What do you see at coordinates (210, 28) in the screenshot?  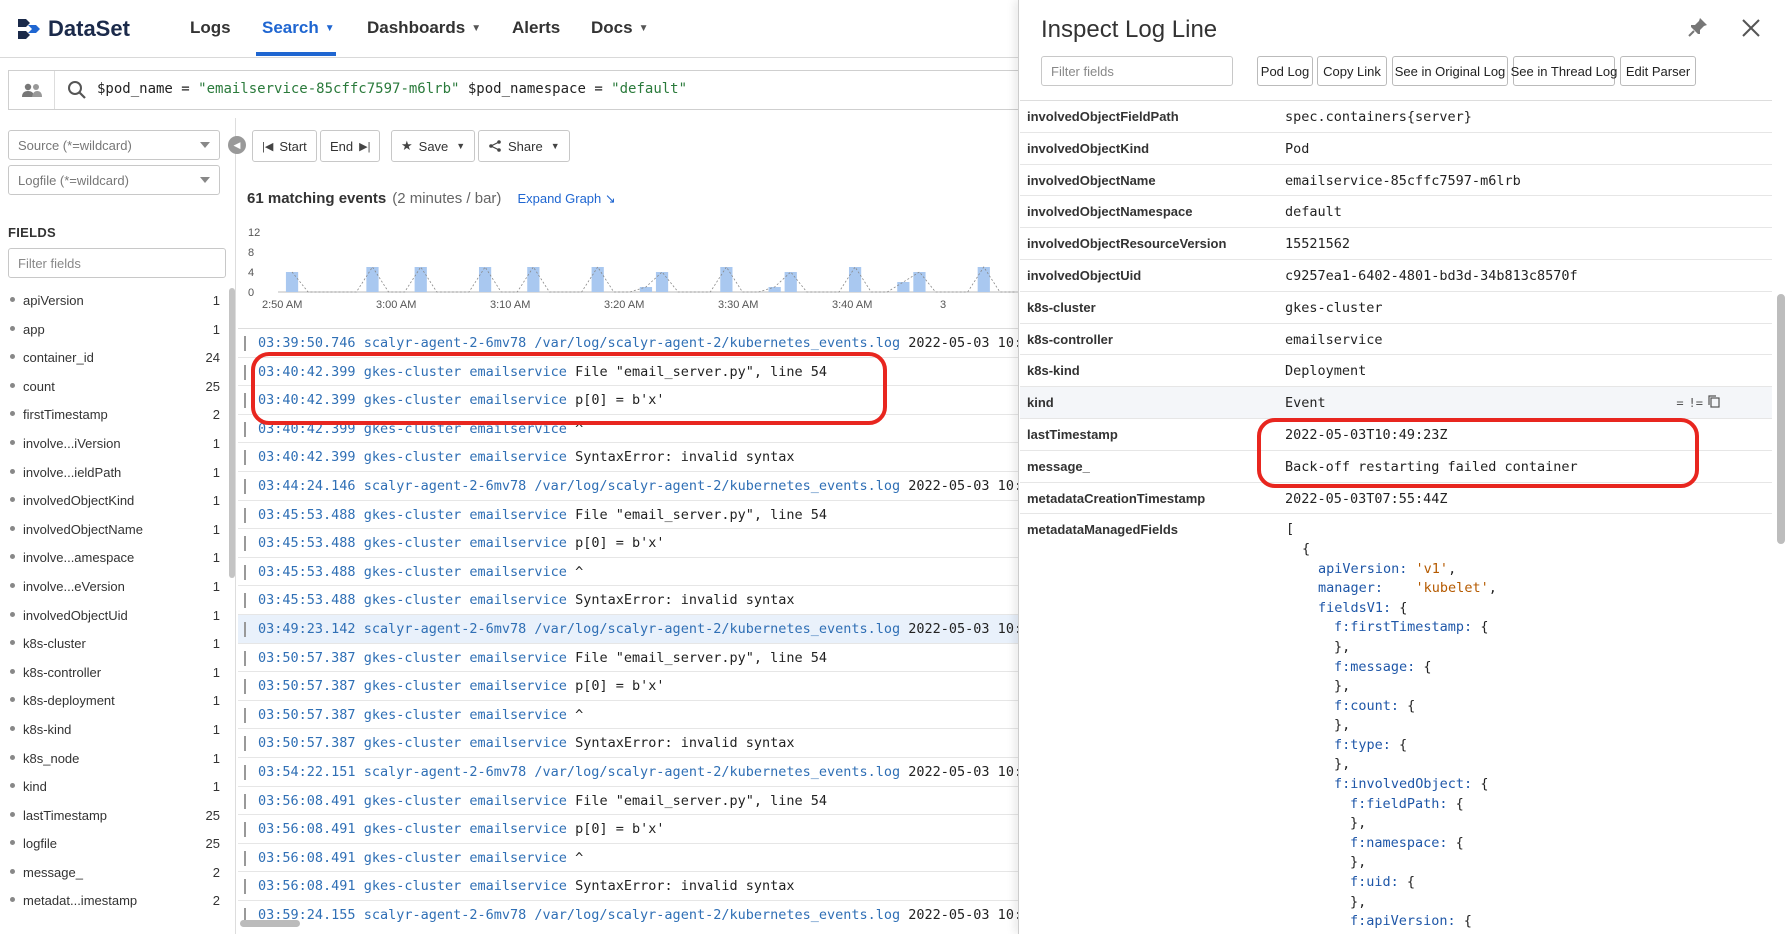 I see `nav-logs: Logs` at bounding box center [210, 28].